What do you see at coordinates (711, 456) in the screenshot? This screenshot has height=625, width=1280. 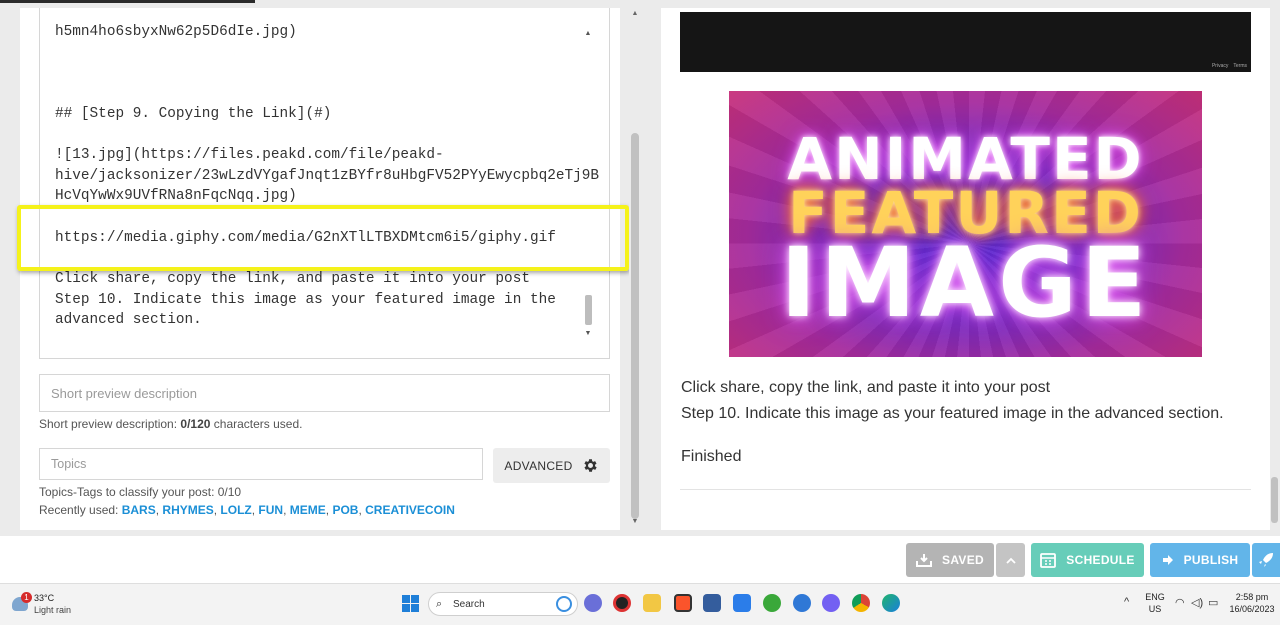 I see `preview-paragraph: Finished` at bounding box center [711, 456].